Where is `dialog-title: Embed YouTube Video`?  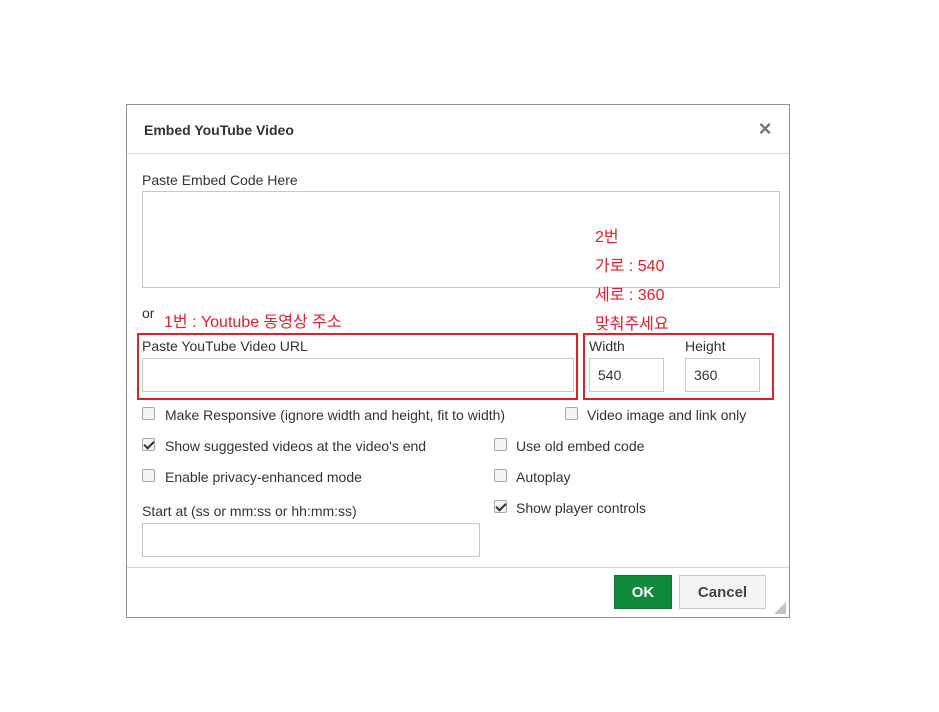 dialog-title: Embed YouTube Video is located at coordinates (219, 130).